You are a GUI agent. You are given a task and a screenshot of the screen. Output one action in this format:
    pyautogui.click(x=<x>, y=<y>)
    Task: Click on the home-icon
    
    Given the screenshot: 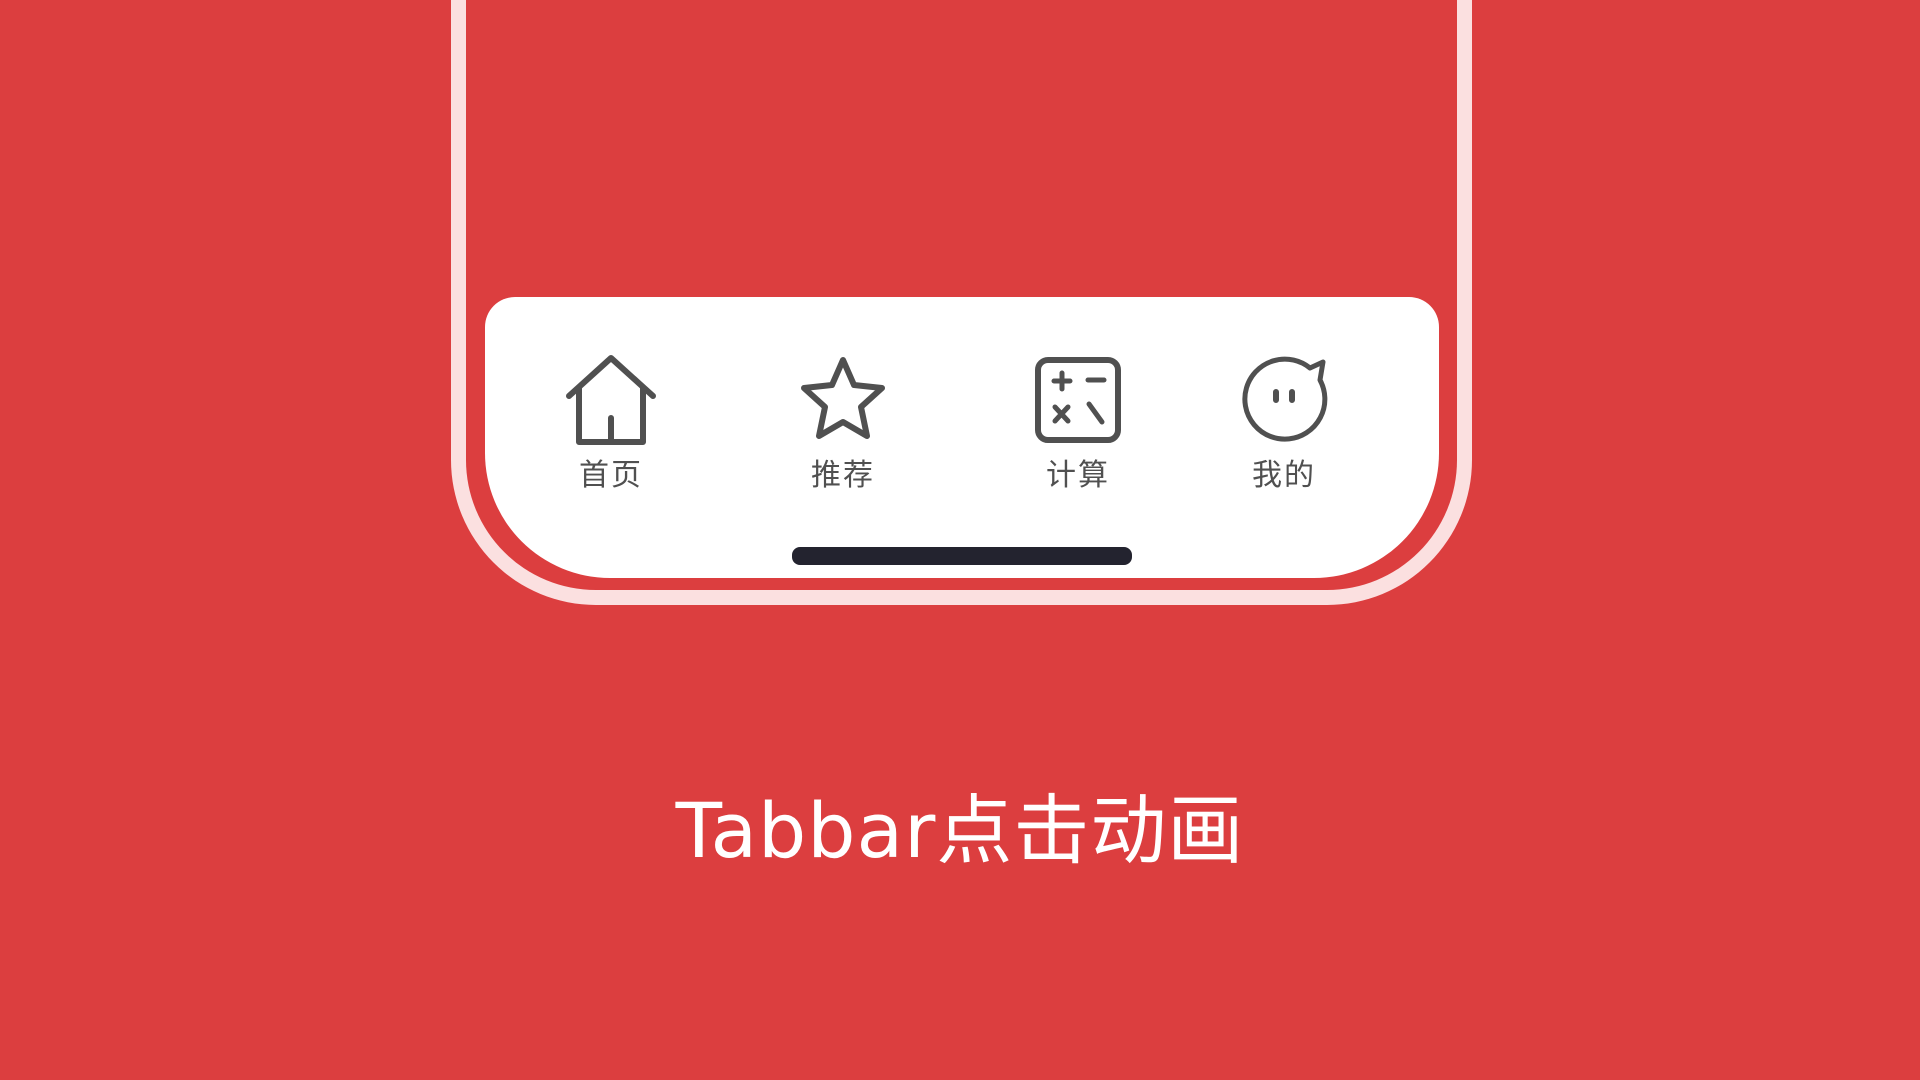 What is the action you would take?
    pyautogui.click(x=611, y=400)
    